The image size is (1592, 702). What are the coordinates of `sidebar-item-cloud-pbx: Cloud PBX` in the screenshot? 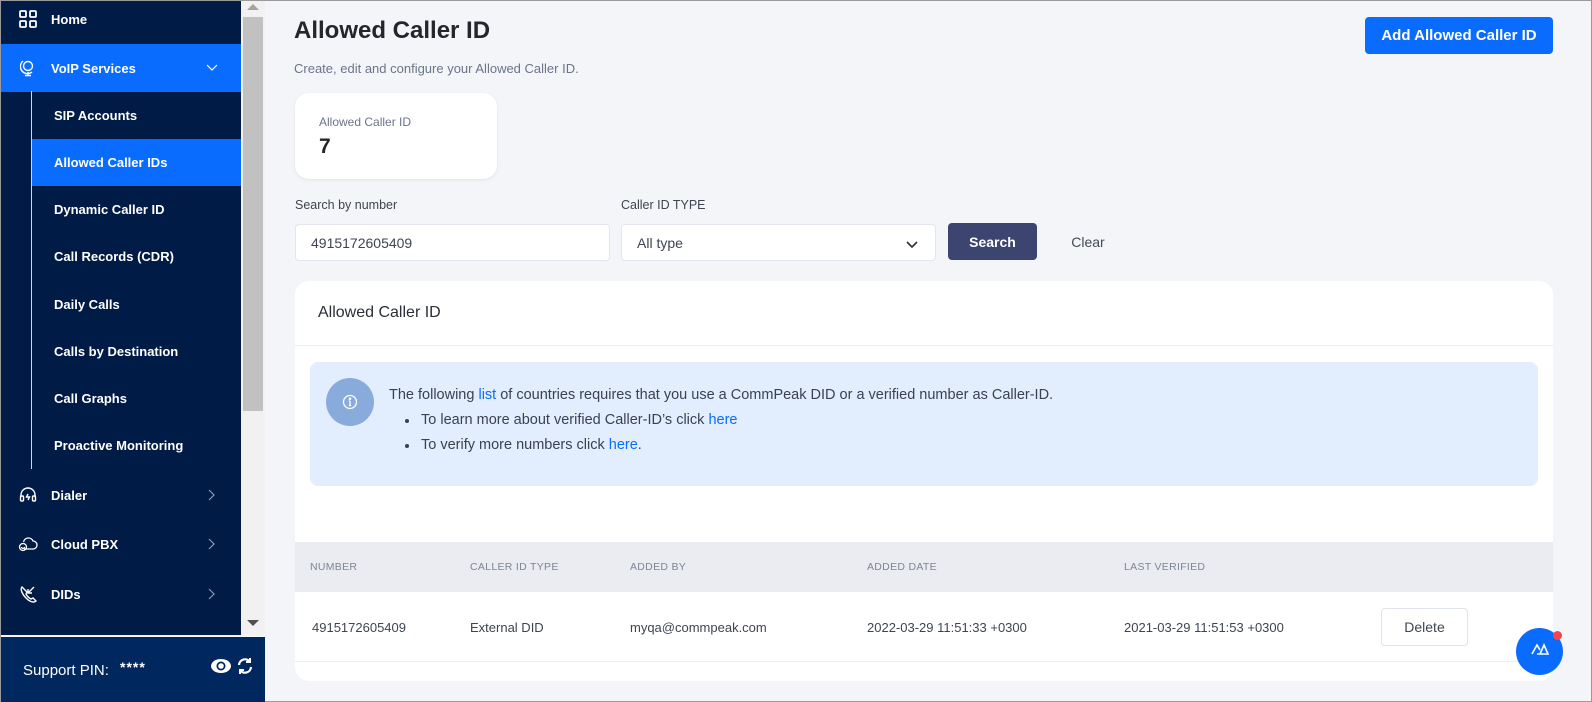 It's located at (121, 544).